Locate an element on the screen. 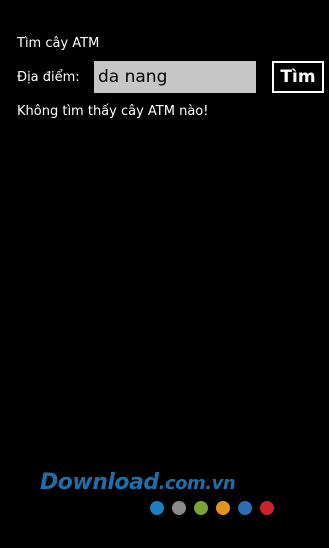 The image size is (329, 548). watermark-dots is located at coordinates (212, 508).